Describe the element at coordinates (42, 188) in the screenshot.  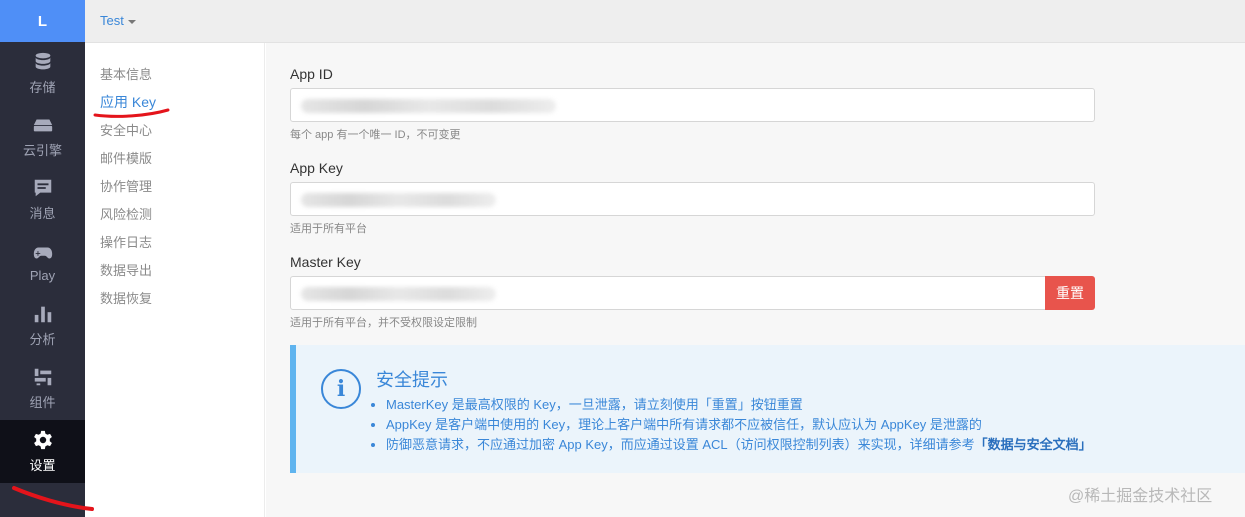
I see `message-icon` at that location.